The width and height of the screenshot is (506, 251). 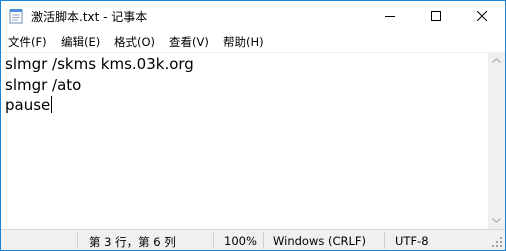 I want to click on close-button, so click(x=482, y=16).